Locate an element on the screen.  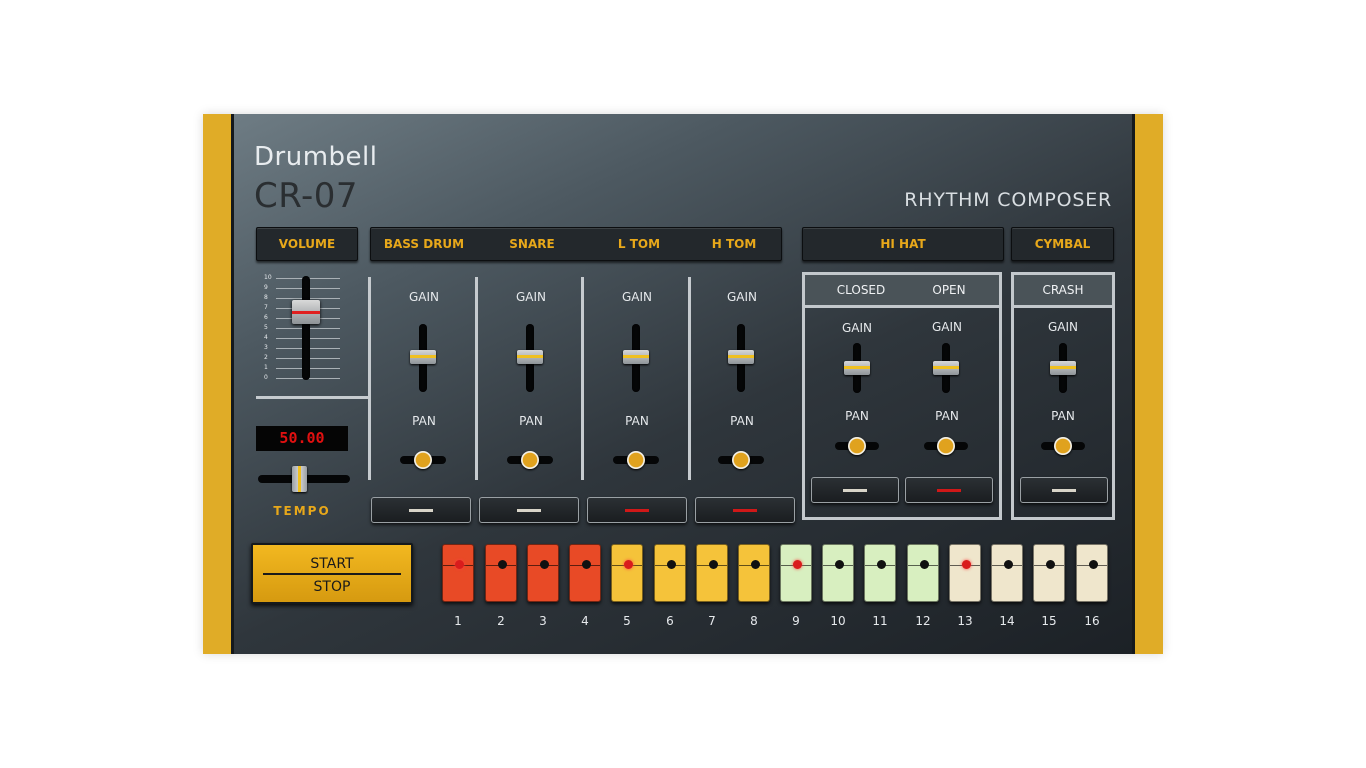
step-number: 1 is located at coordinates (458, 621).